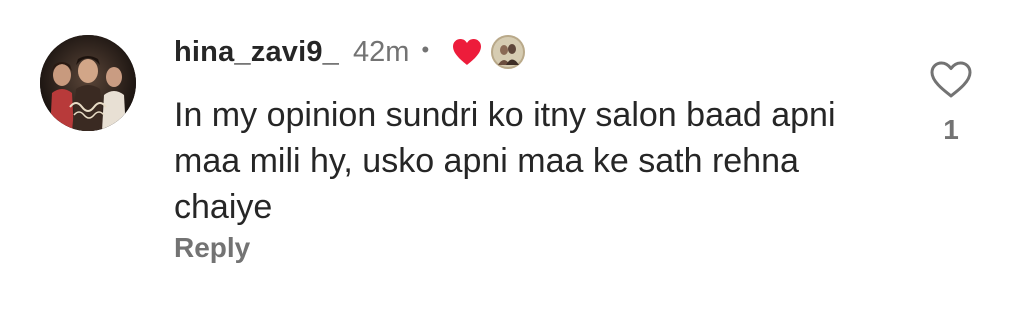 This screenshot has width=1024, height=326. What do you see at coordinates (212, 248) in the screenshot?
I see `reply-button: Reply` at bounding box center [212, 248].